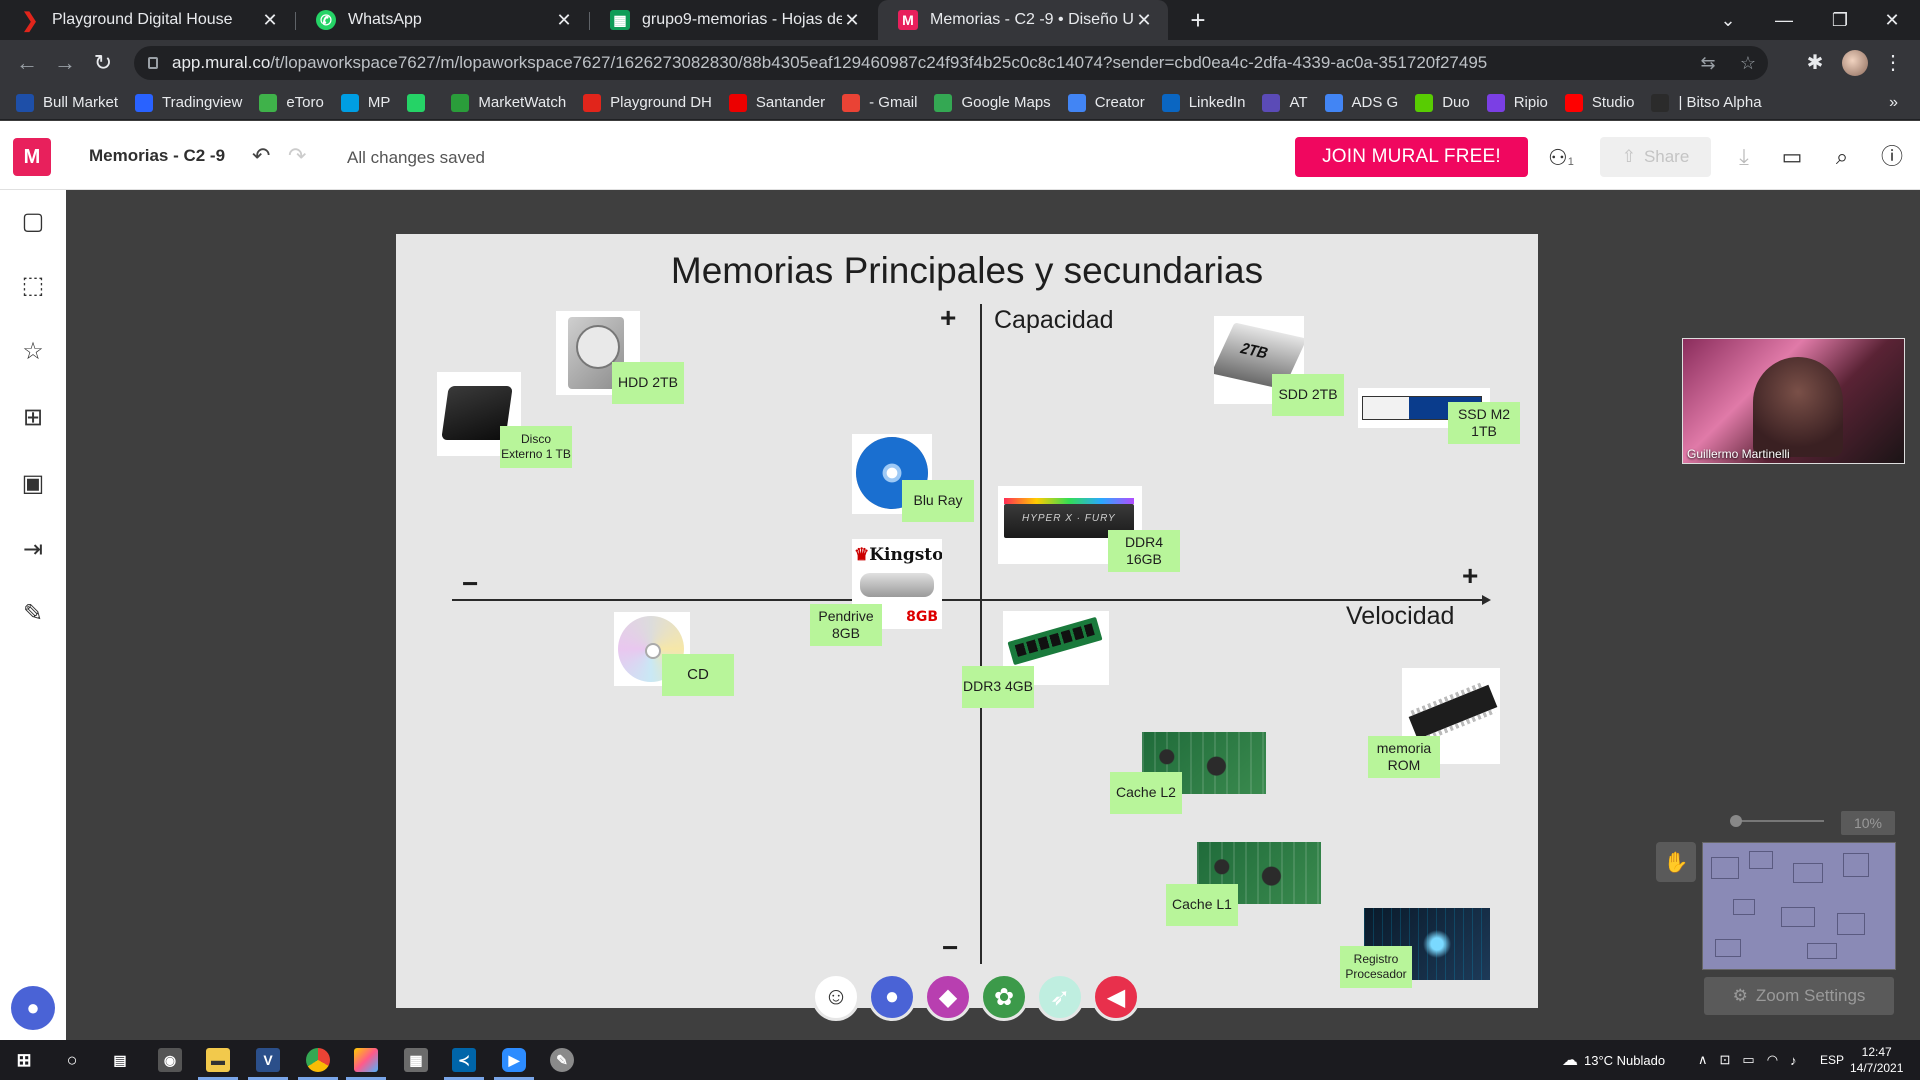 This screenshot has height=1080, width=1920. Describe the element at coordinates (938, 501) in the screenshot. I see `sticky-note-bluray: Blu Ray` at that location.